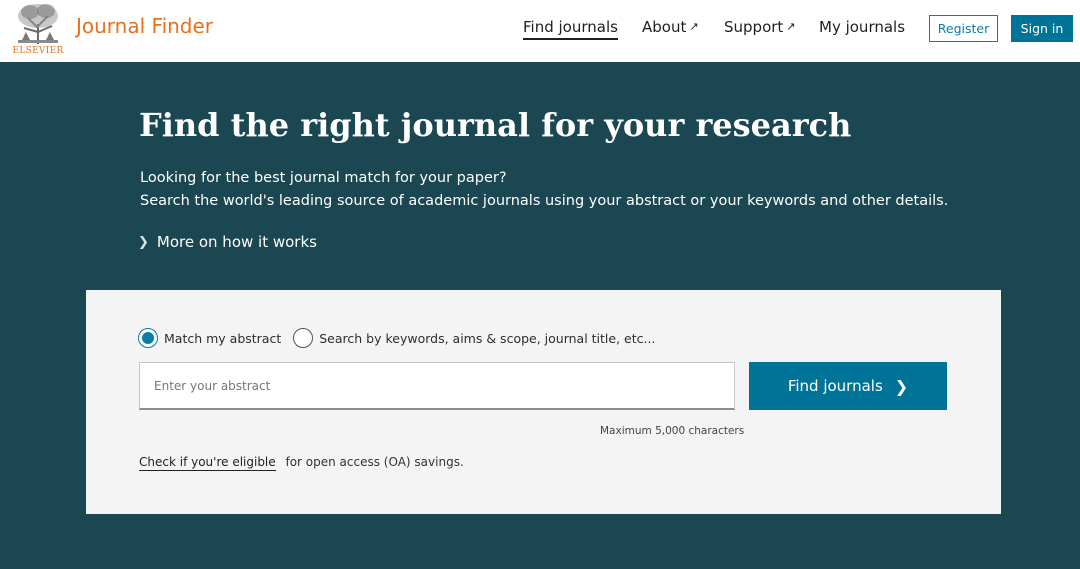 The height and width of the screenshot is (569, 1080). I want to click on elsevier-tree-icon, so click(38, 24).